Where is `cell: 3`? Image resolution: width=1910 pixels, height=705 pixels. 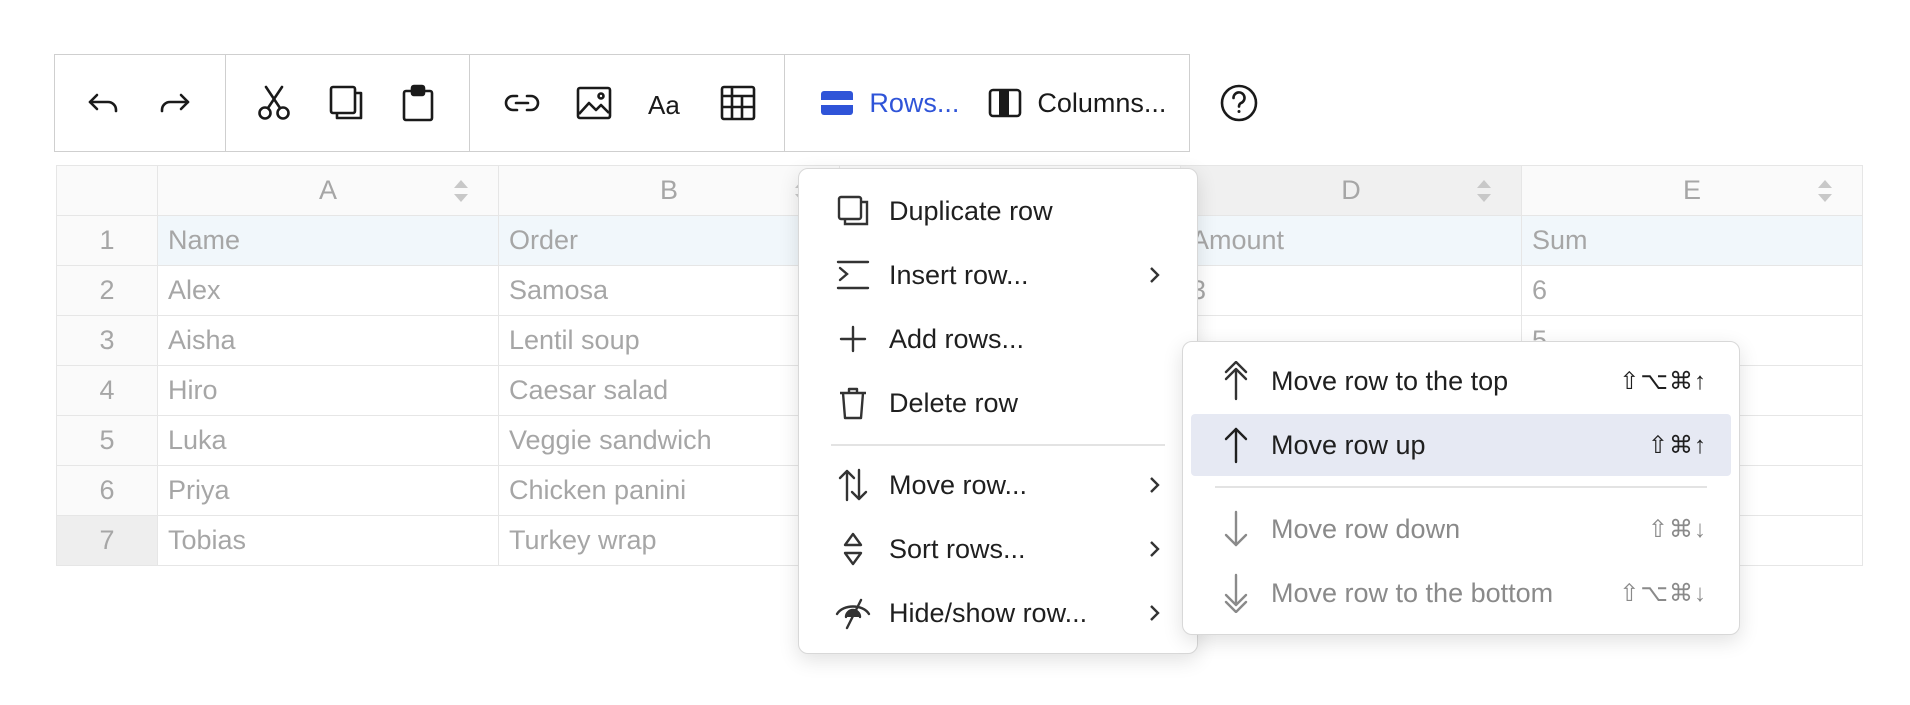 cell: 3 is located at coordinates (1351, 290).